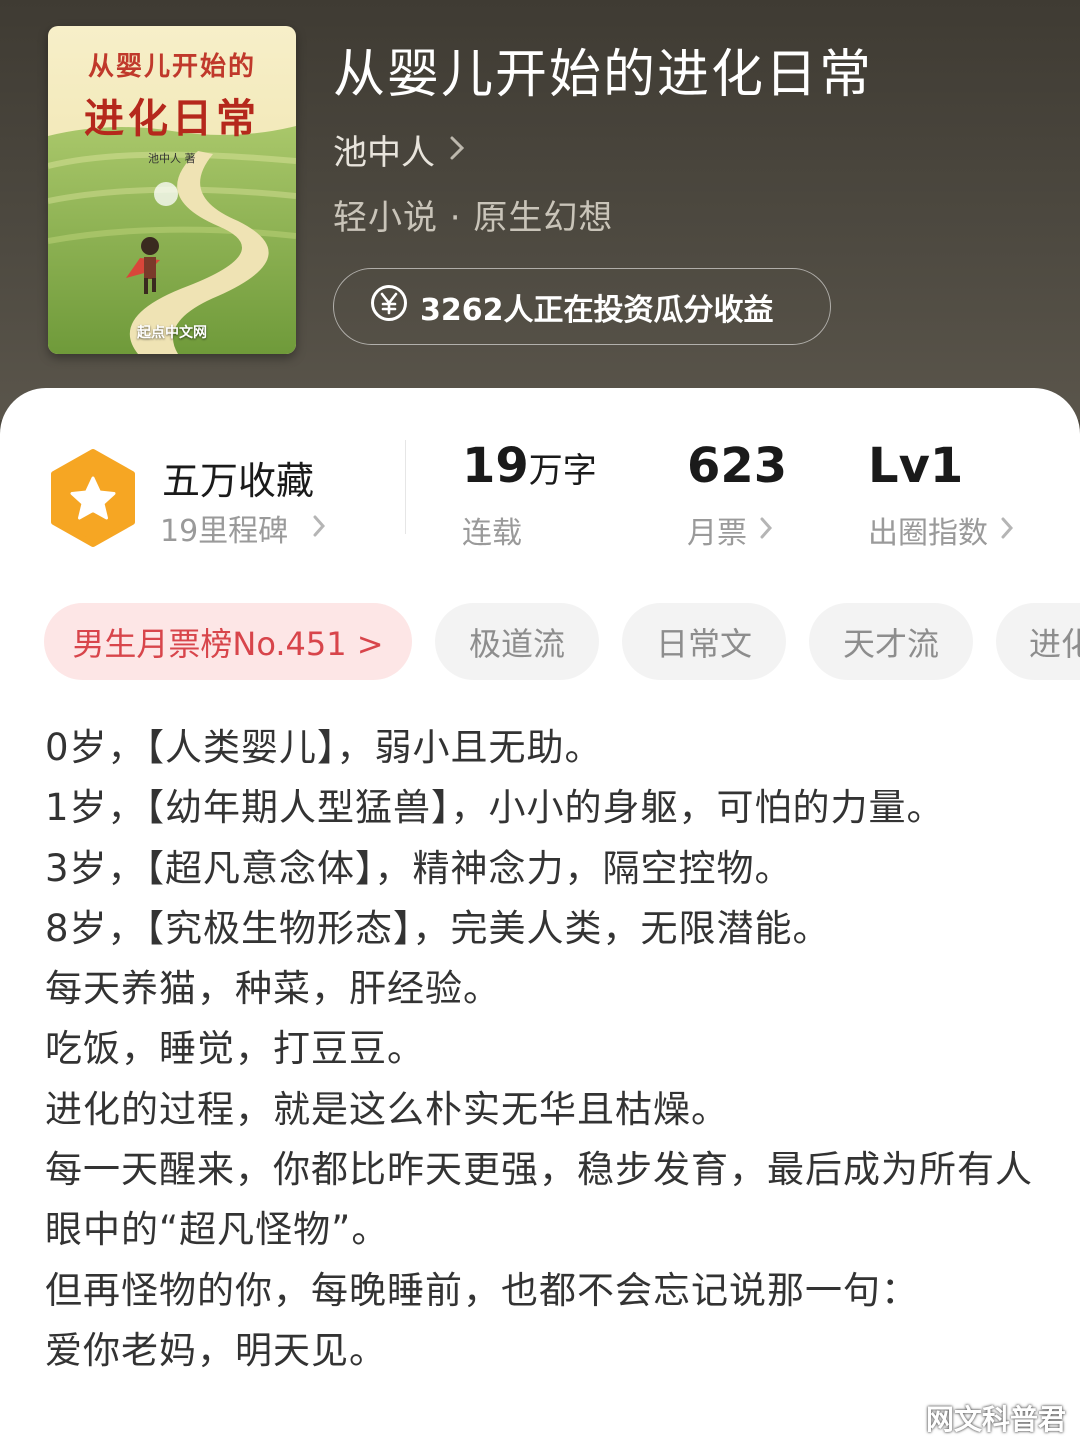 Image resolution: width=1080 pixels, height=1454 pixels. Describe the element at coordinates (389, 307) in the screenshot. I see `yen-coin-icon` at that location.